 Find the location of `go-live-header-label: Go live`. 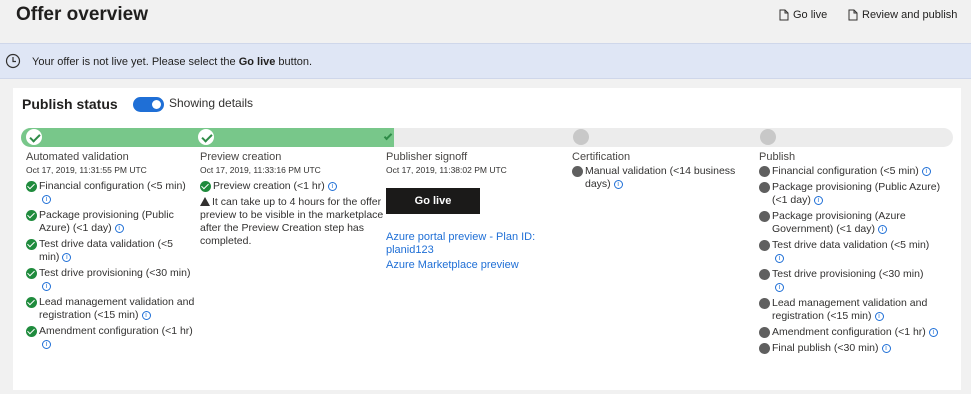

go-live-header-label: Go live is located at coordinates (810, 15).